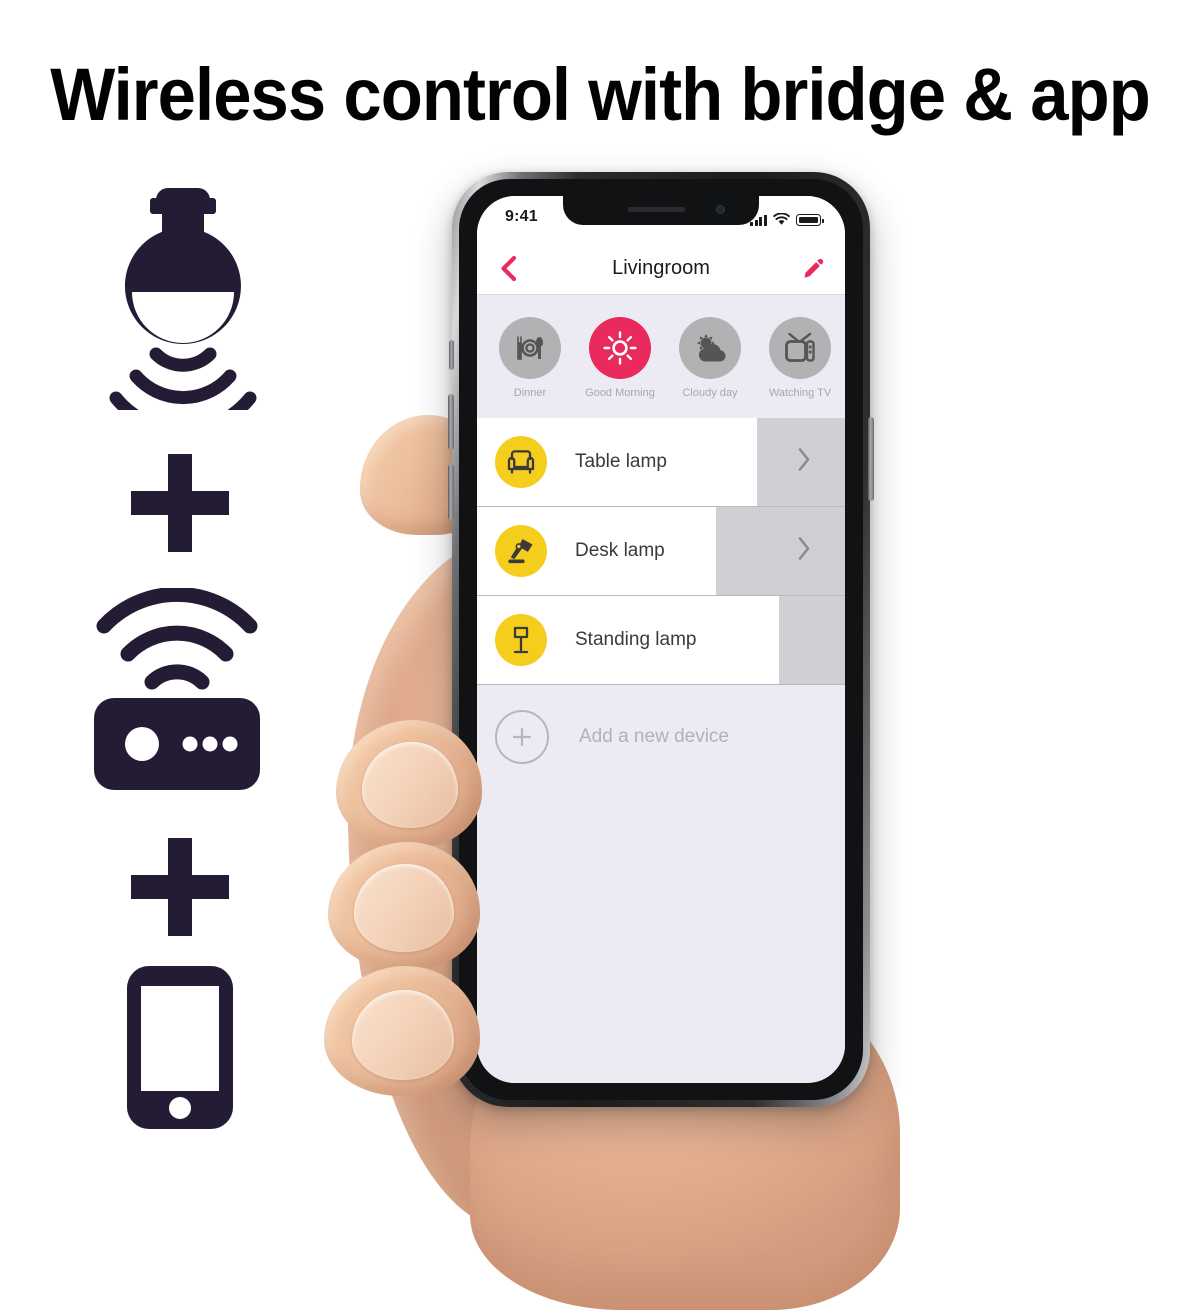 This screenshot has width=1200, height=1310. Describe the element at coordinates (451, 492) in the screenshot. I see `volume-down-button` at that location.